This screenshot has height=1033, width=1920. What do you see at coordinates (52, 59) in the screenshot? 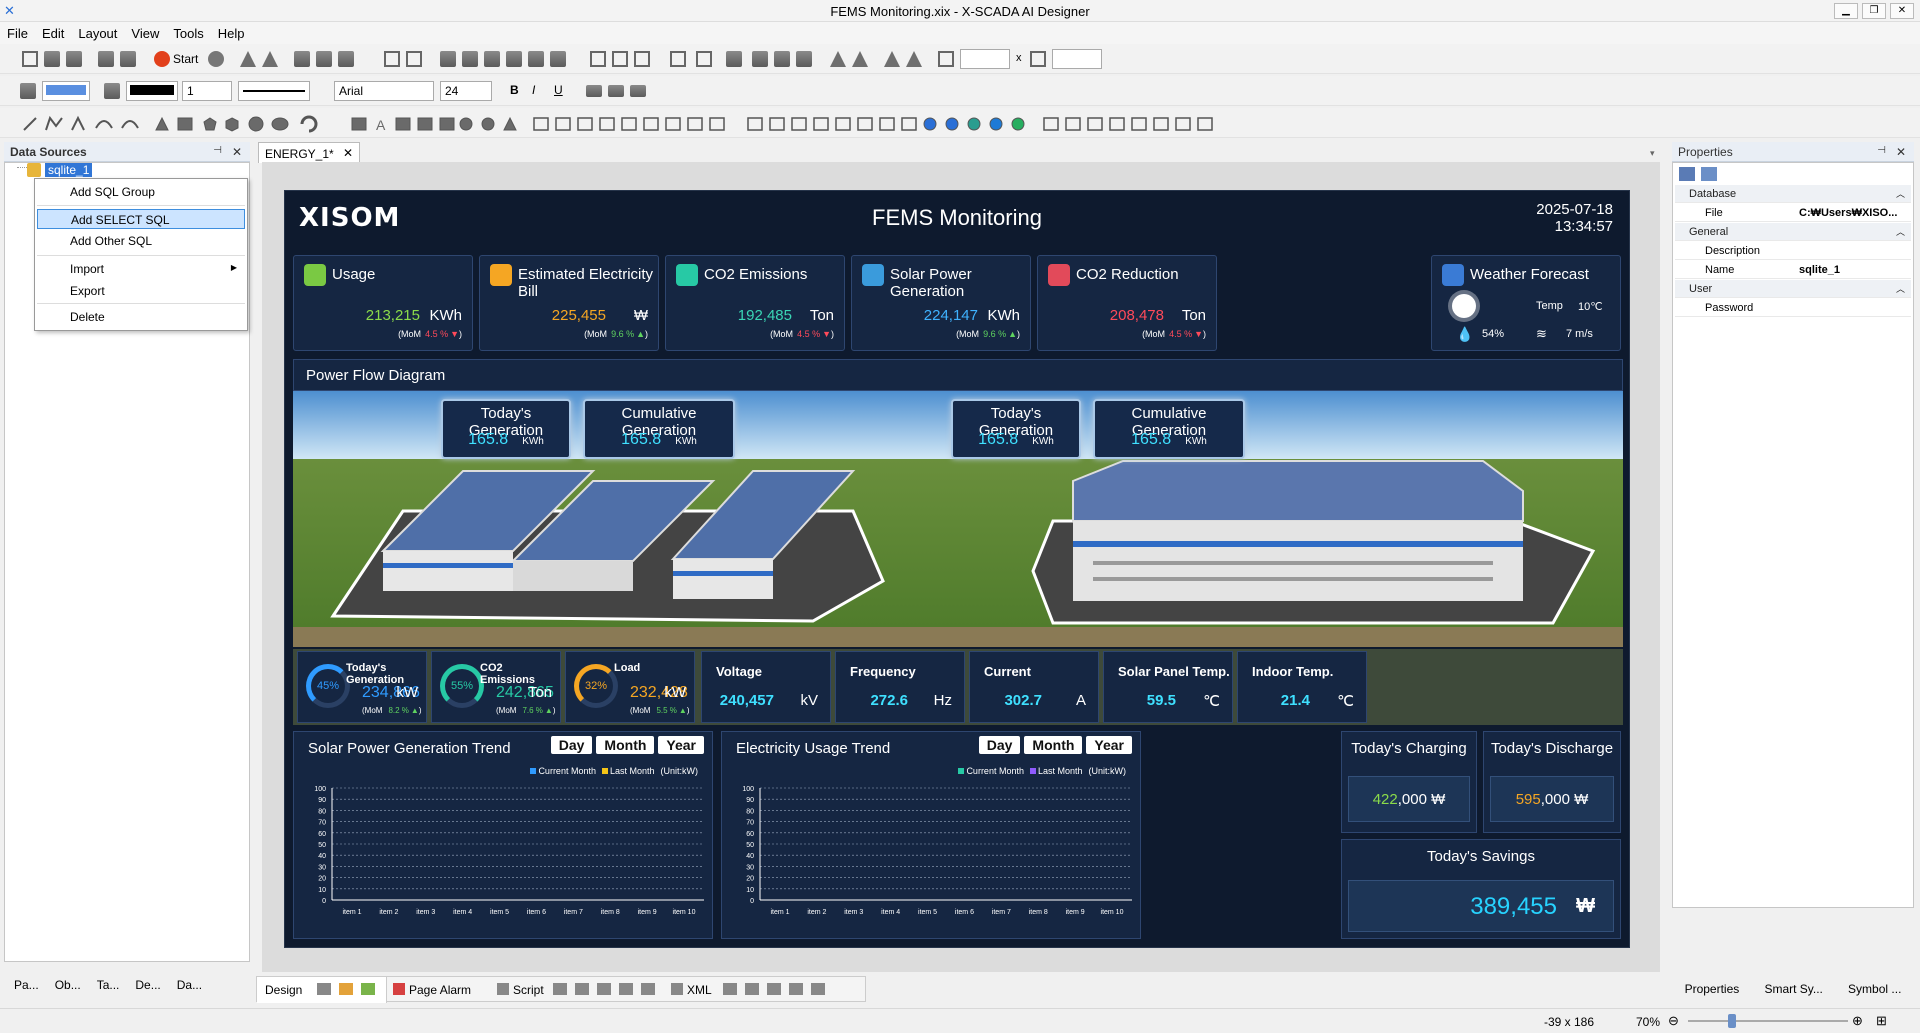
I see `open-folder-icon` at bounding box center [52, 59].